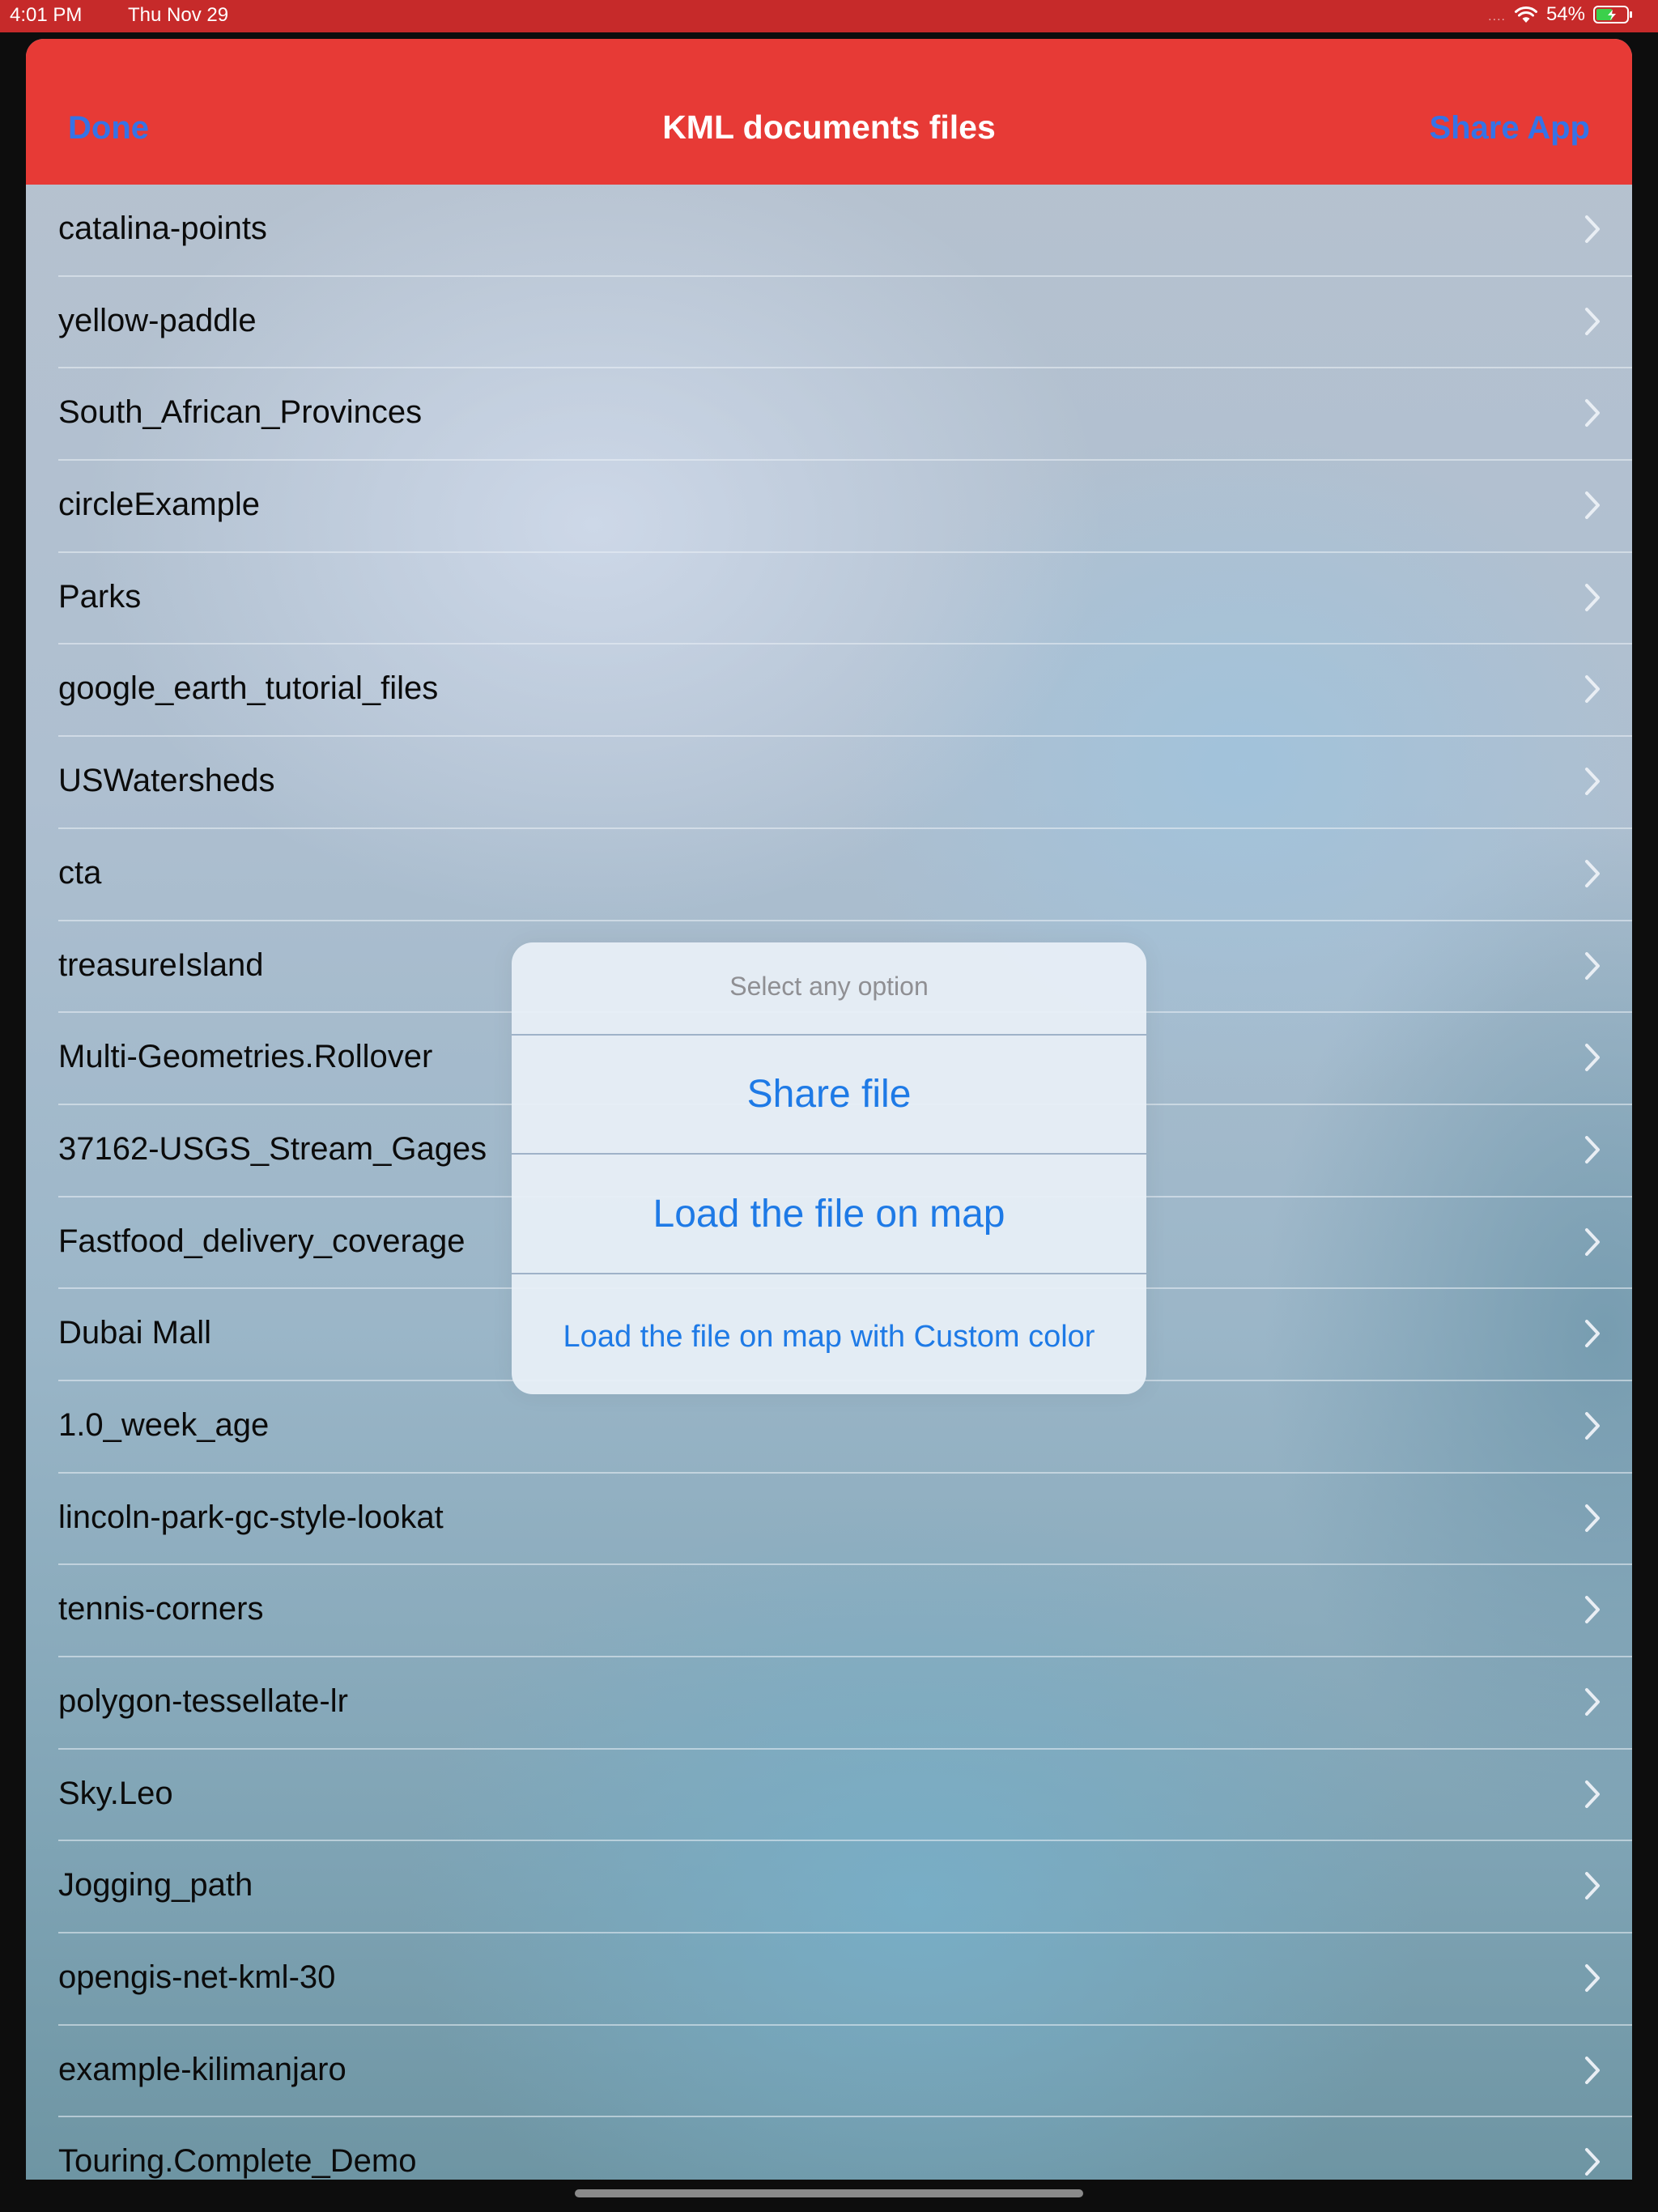 Image resolution: width=1658 pixels, height=2212 pixels. I want to click on file-name: treasureIsland, so click(161, 965).